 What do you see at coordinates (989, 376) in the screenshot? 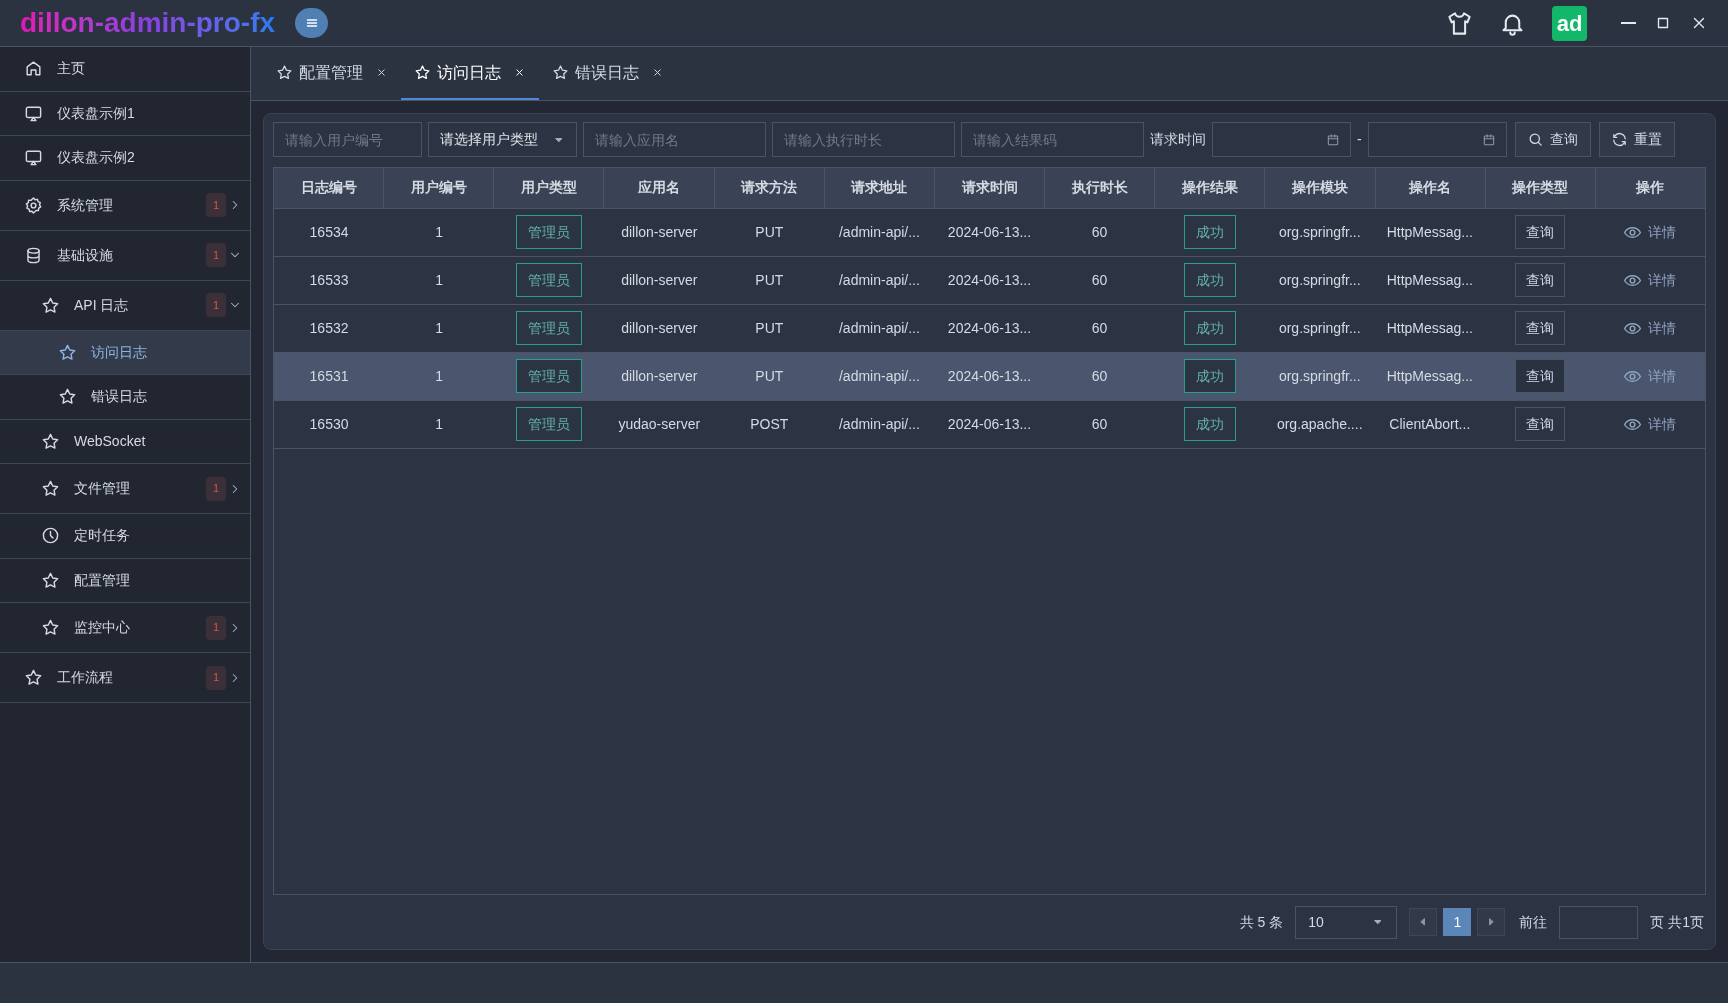
I see `table-row: 16531 1 管理员 dillon-server PUT /admin-api/... 2024-06-13... 60 成功 org.springfr... HttpMessag... 查询 详情` at bounding box center [989, 376].